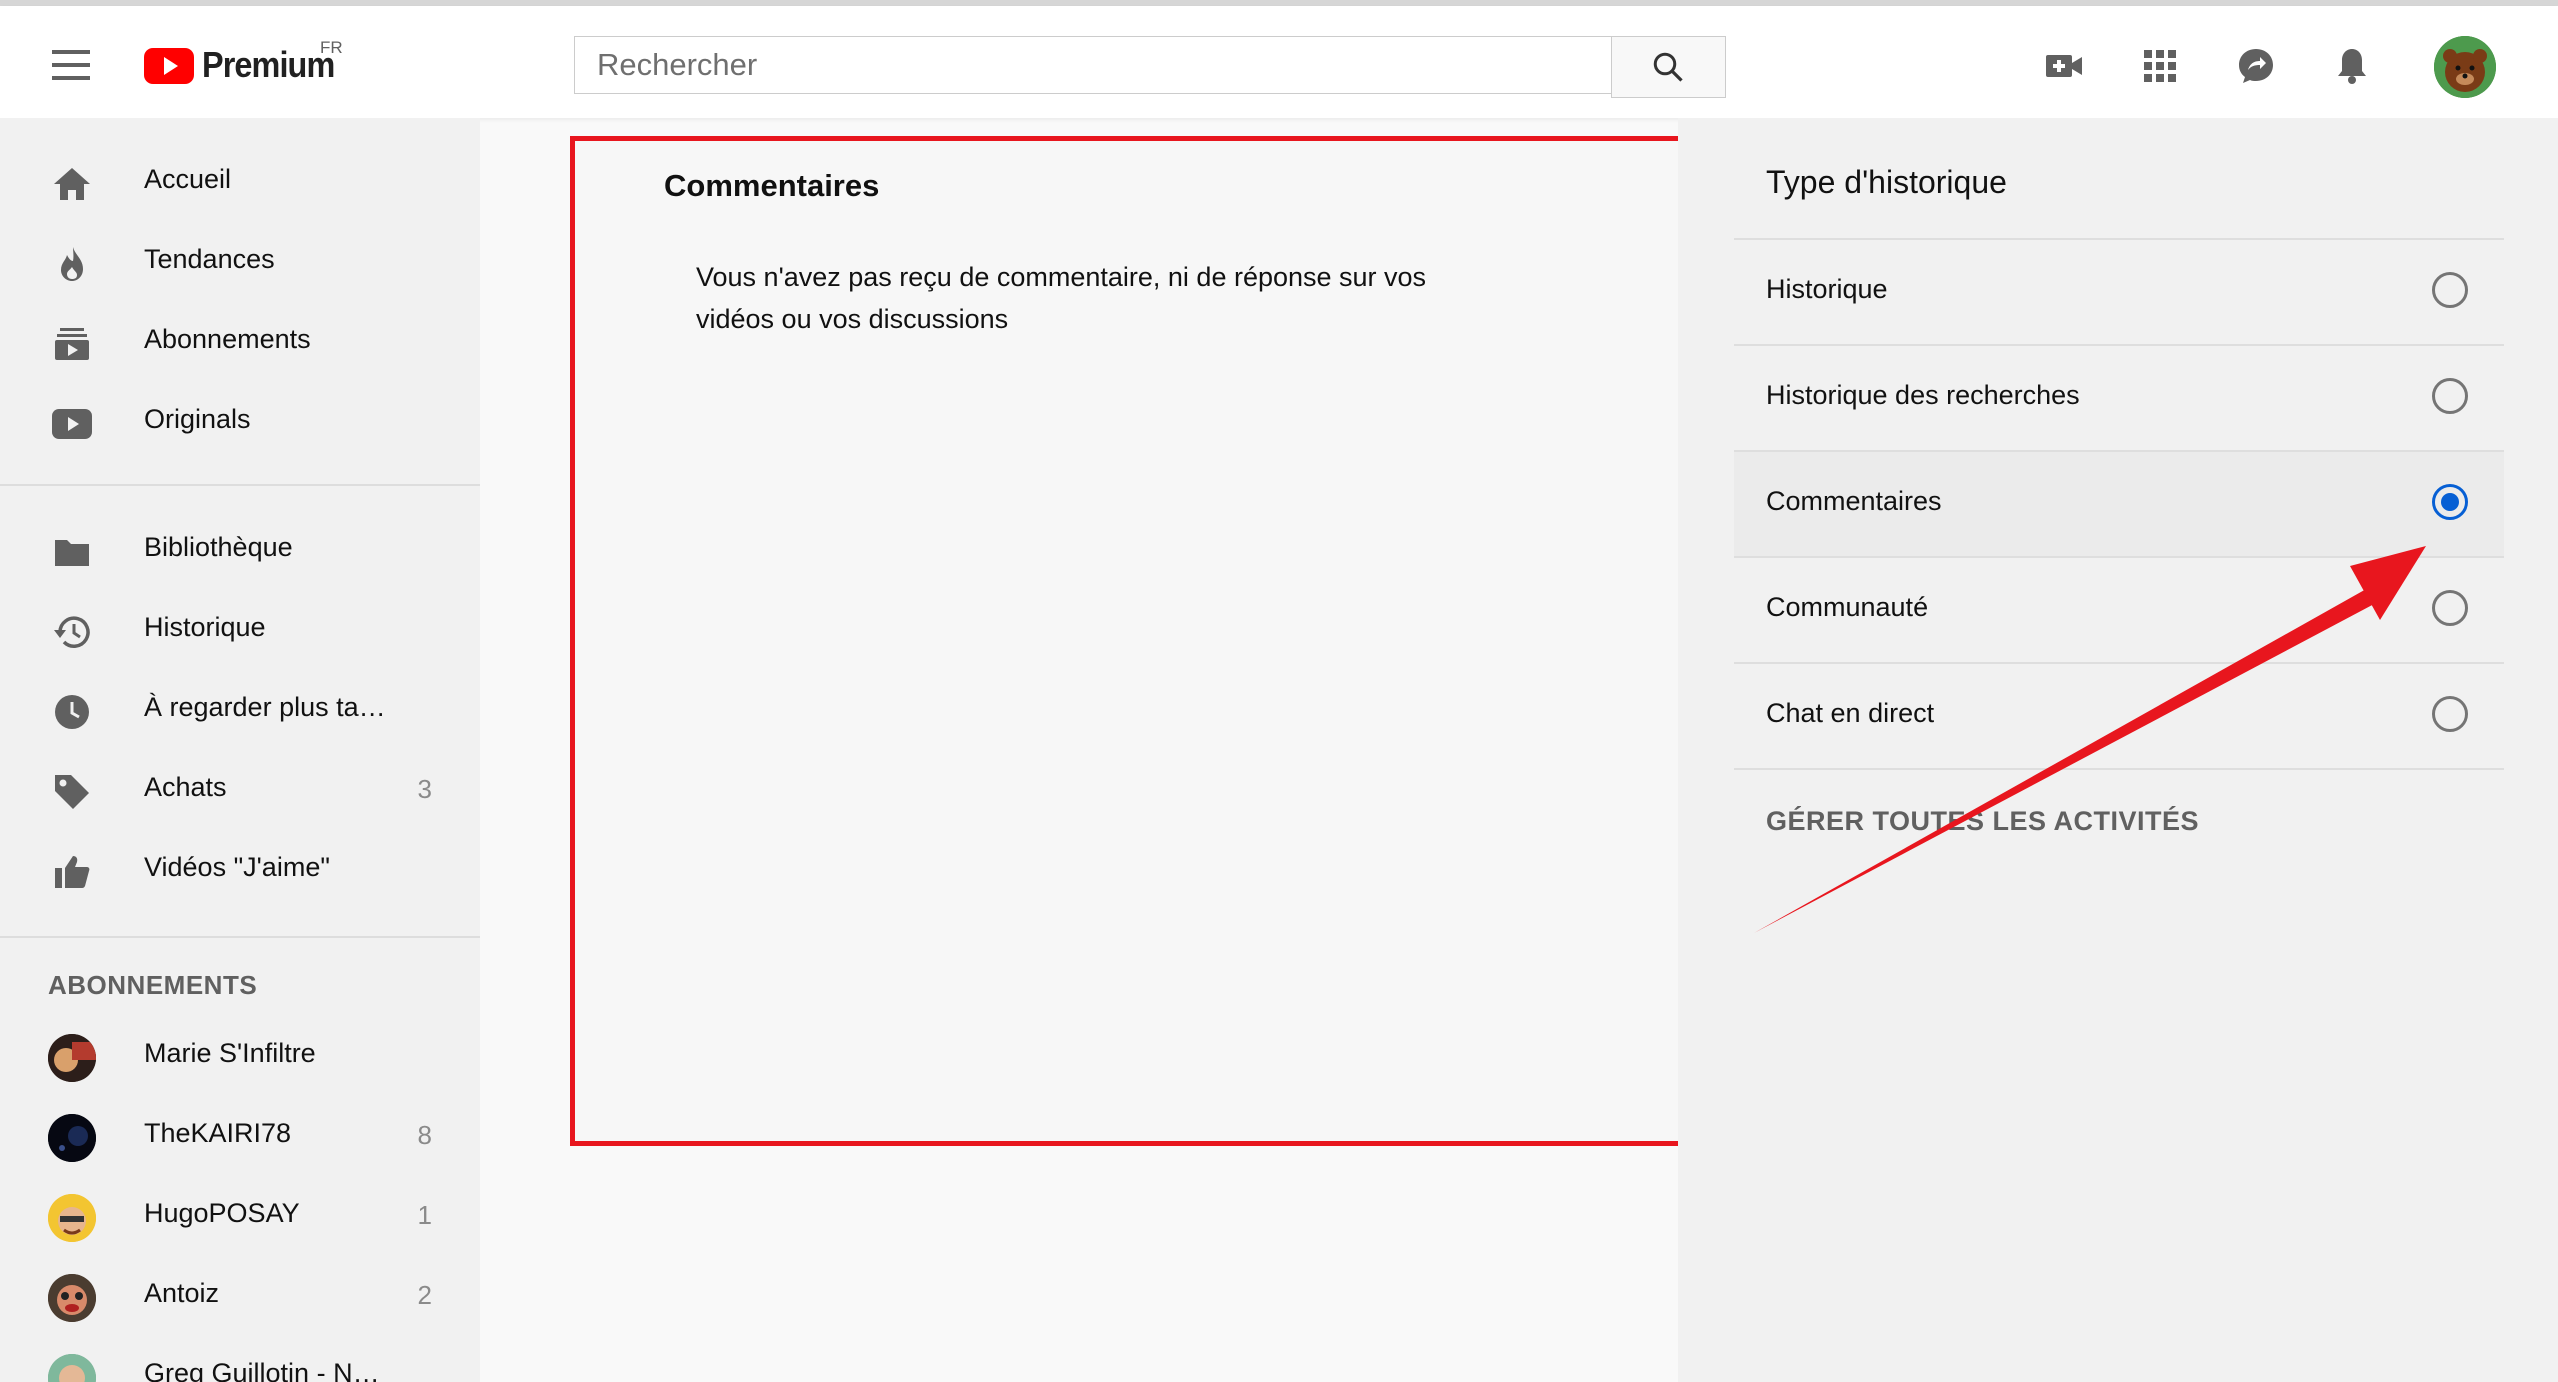 Image resolution: width=2558 pixels, height=1382 pixels. What do you see at coordinates (240, 182) in the screenshot?
I see `sidebar-item-accueil: Accueil` at bounding box center [240, 182].